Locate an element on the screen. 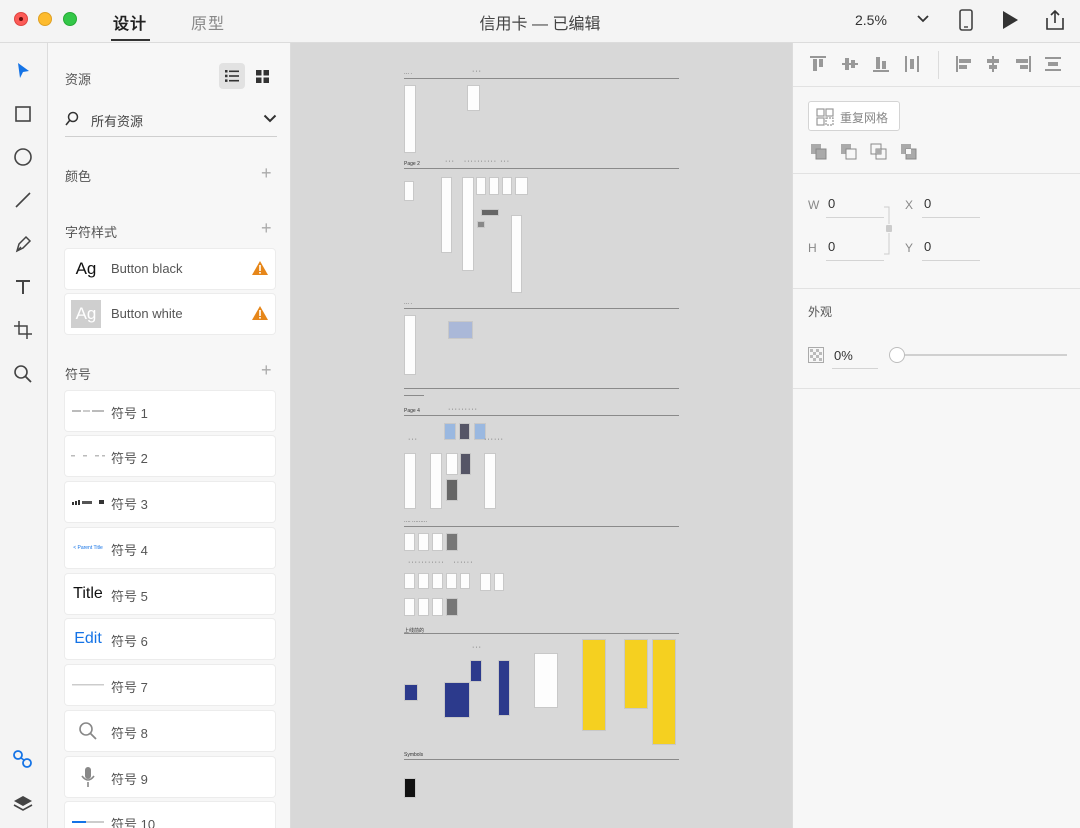 The width and height of the screenshot is (1080, 828). boolean-intersect-icon is located at coordinates (879, 152).